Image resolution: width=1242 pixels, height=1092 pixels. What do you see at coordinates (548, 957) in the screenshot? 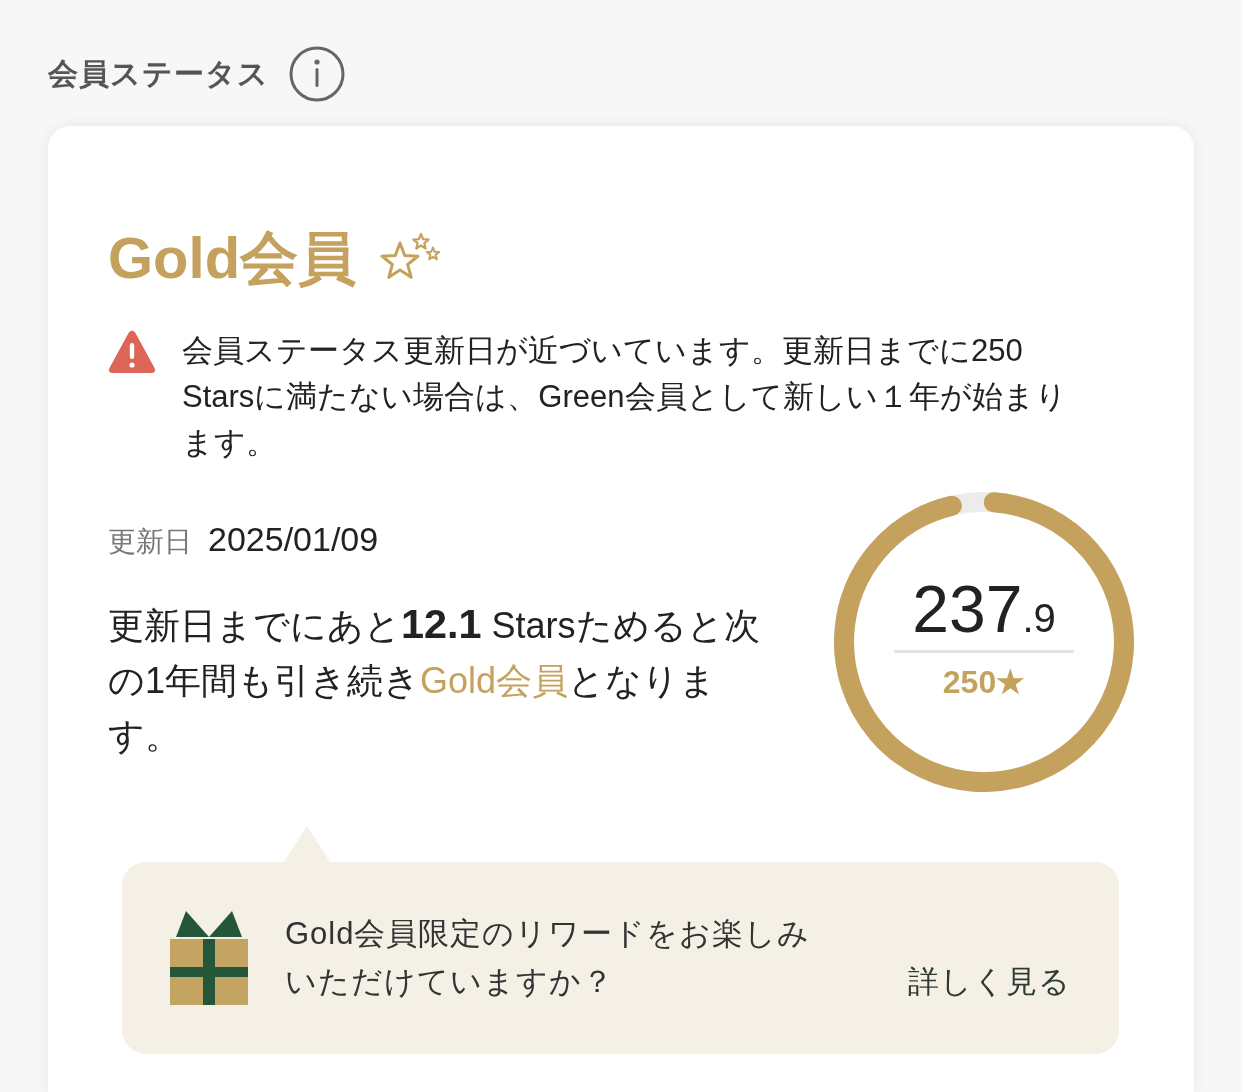
I see `reward-question: Gold会員限定のリワードをお楽しみいただけていますか？` at bounding box center [548, 957].